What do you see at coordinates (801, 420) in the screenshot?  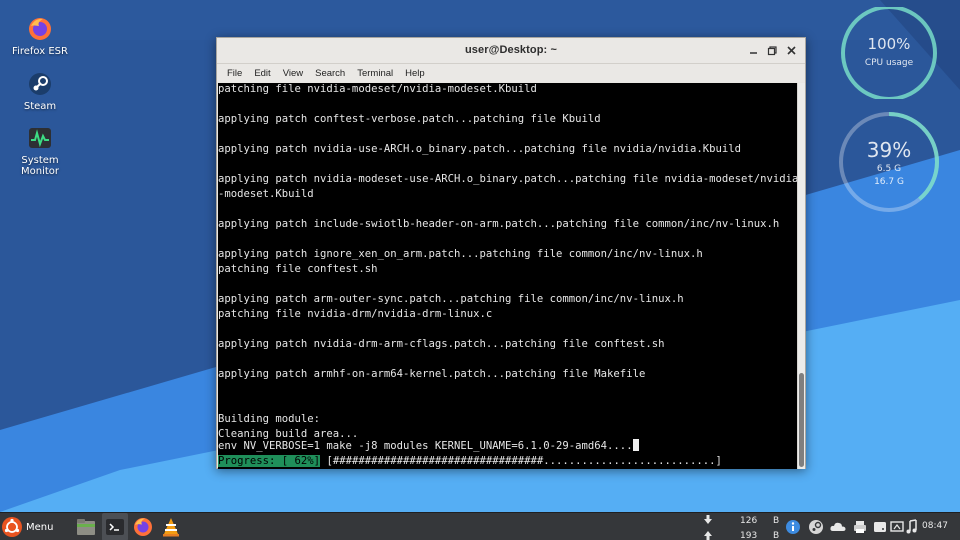 I see `scrollbar-thumb` at bounding box center [801, 420].